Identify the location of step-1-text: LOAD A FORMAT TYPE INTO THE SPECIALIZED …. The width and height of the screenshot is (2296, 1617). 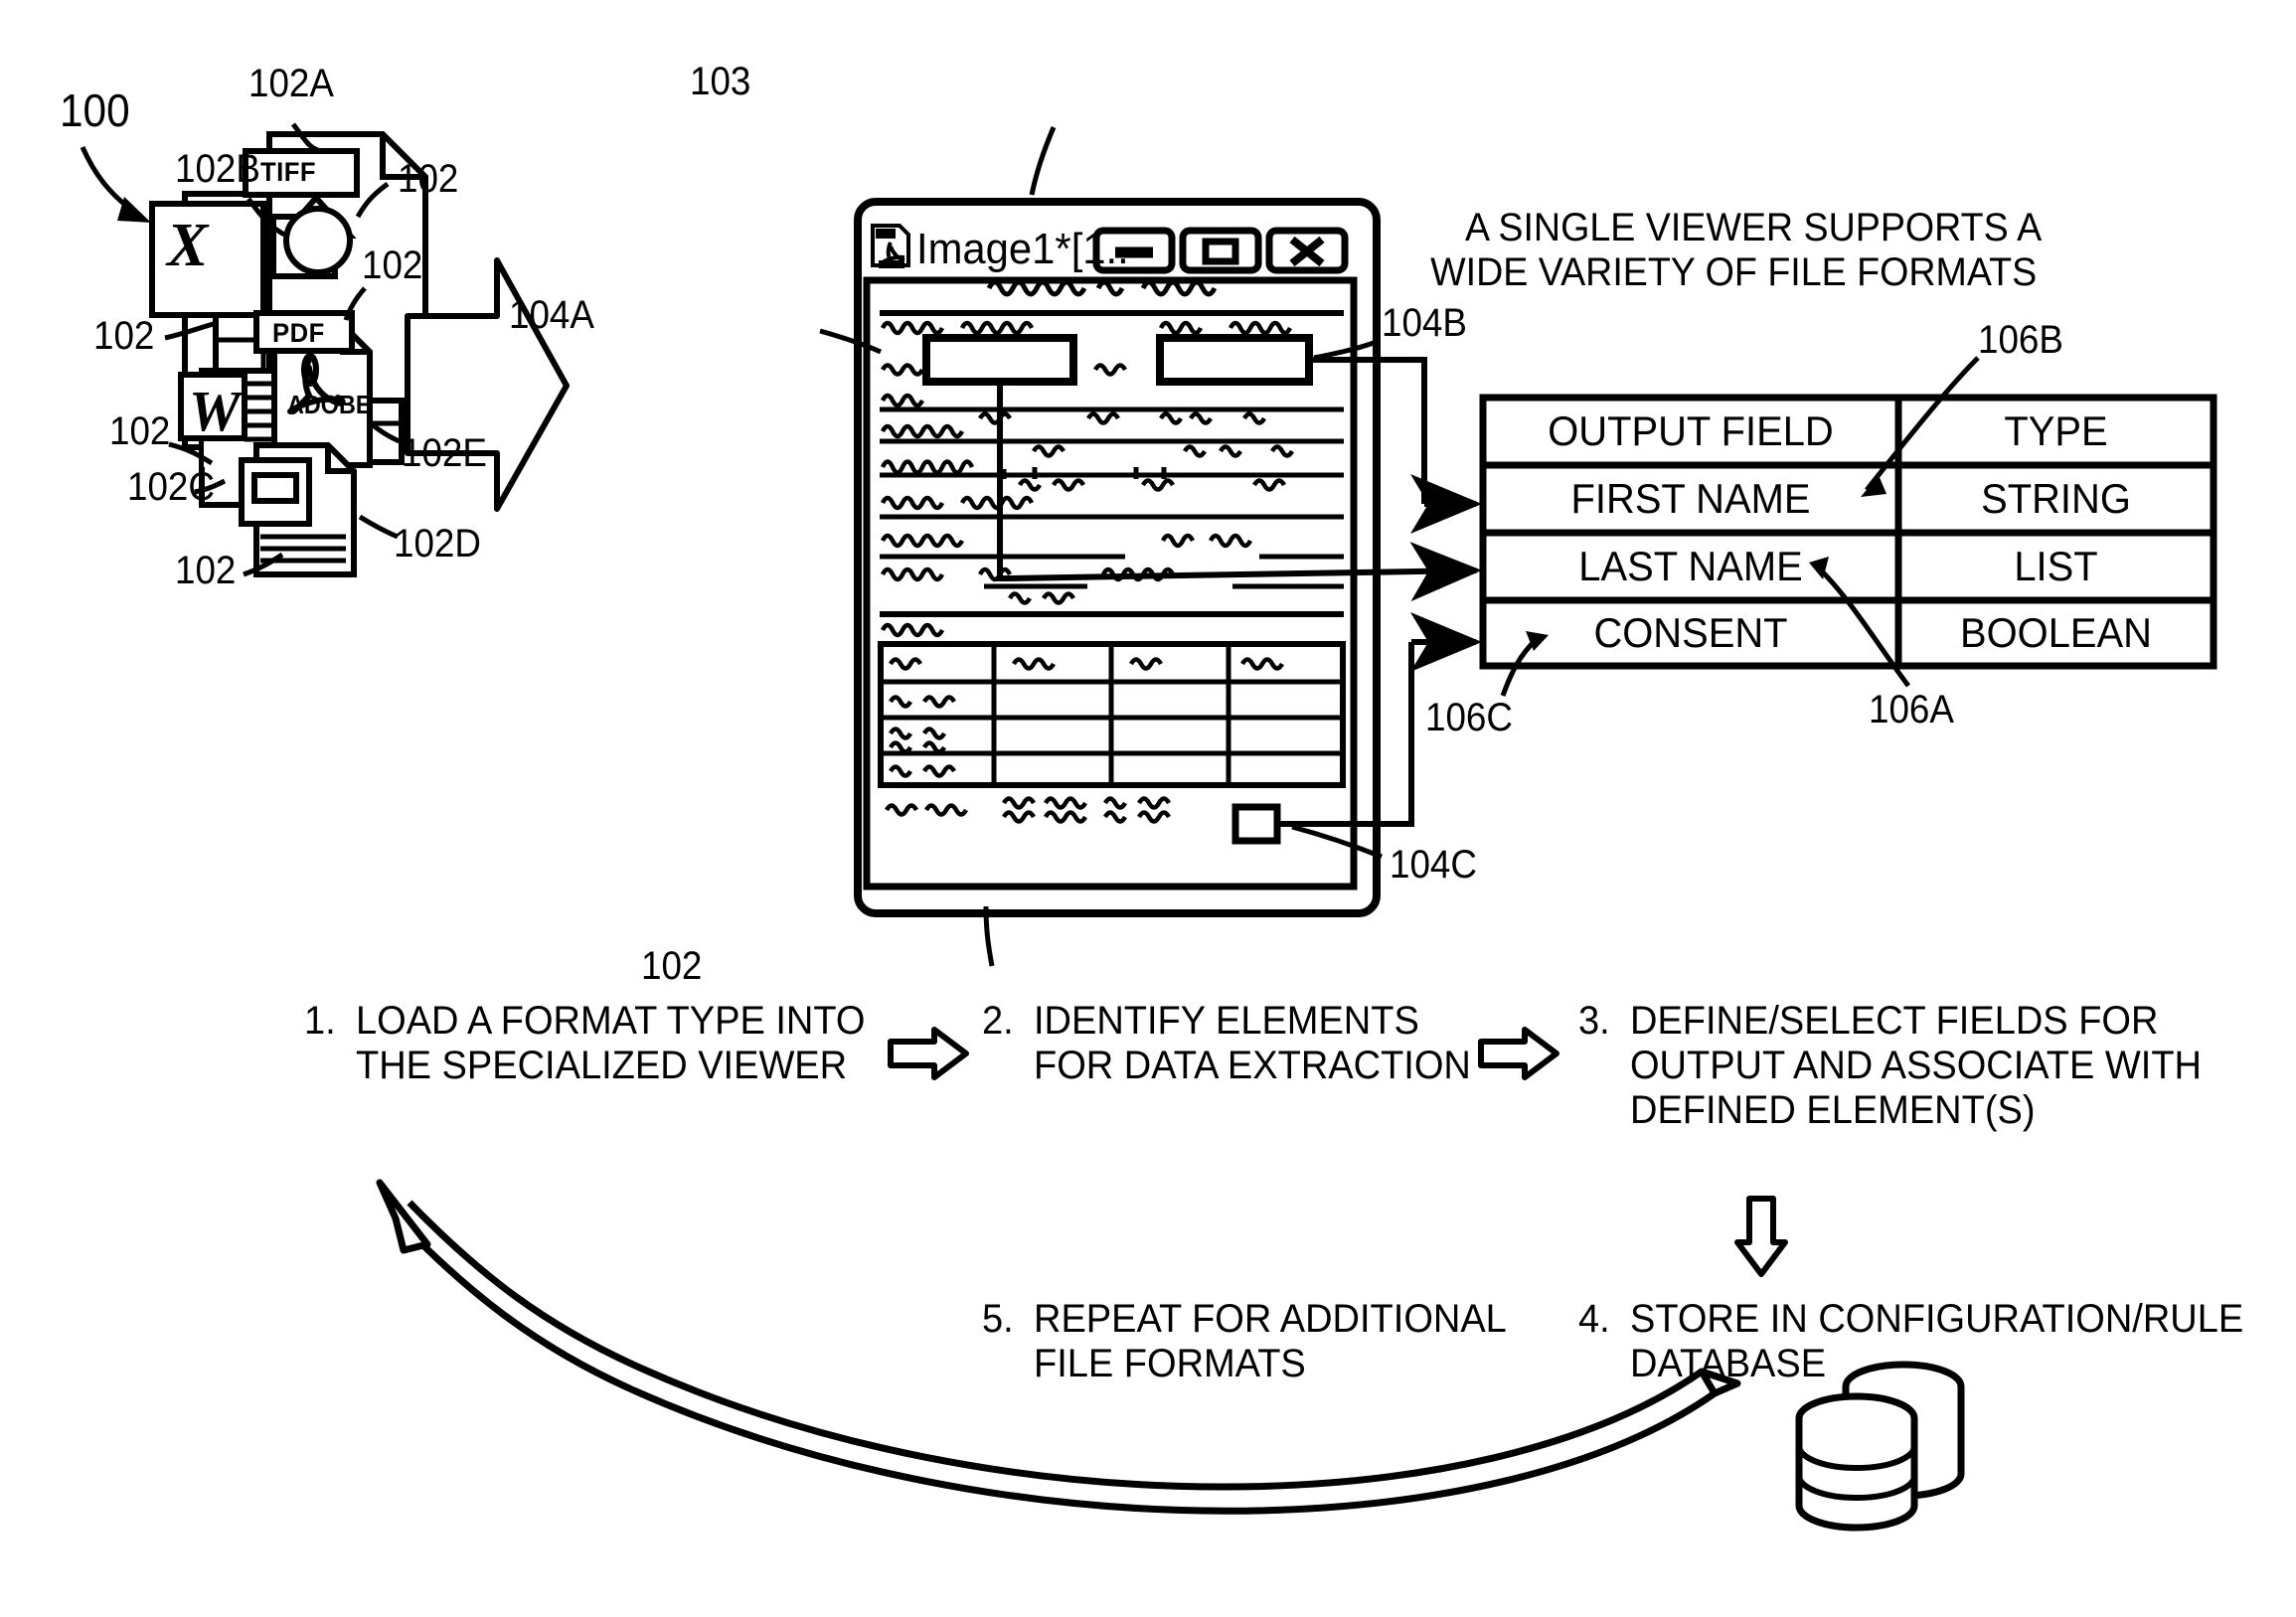
(611, 1043).